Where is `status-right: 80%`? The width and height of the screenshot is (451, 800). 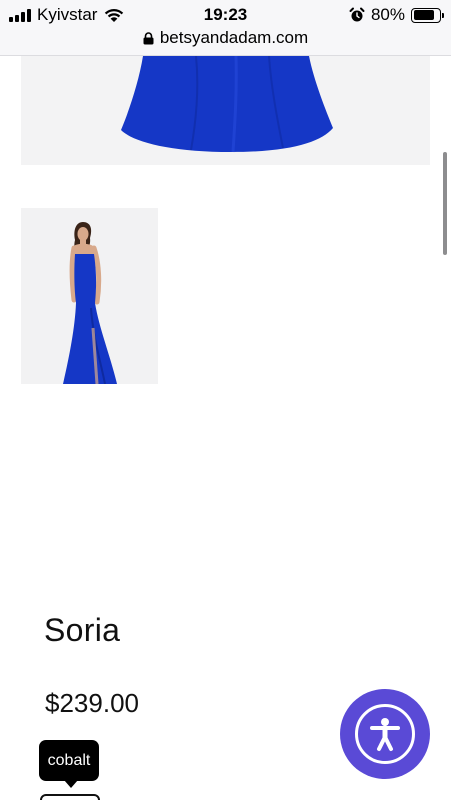 status-right: 80% is located at coordinates (396, 15).